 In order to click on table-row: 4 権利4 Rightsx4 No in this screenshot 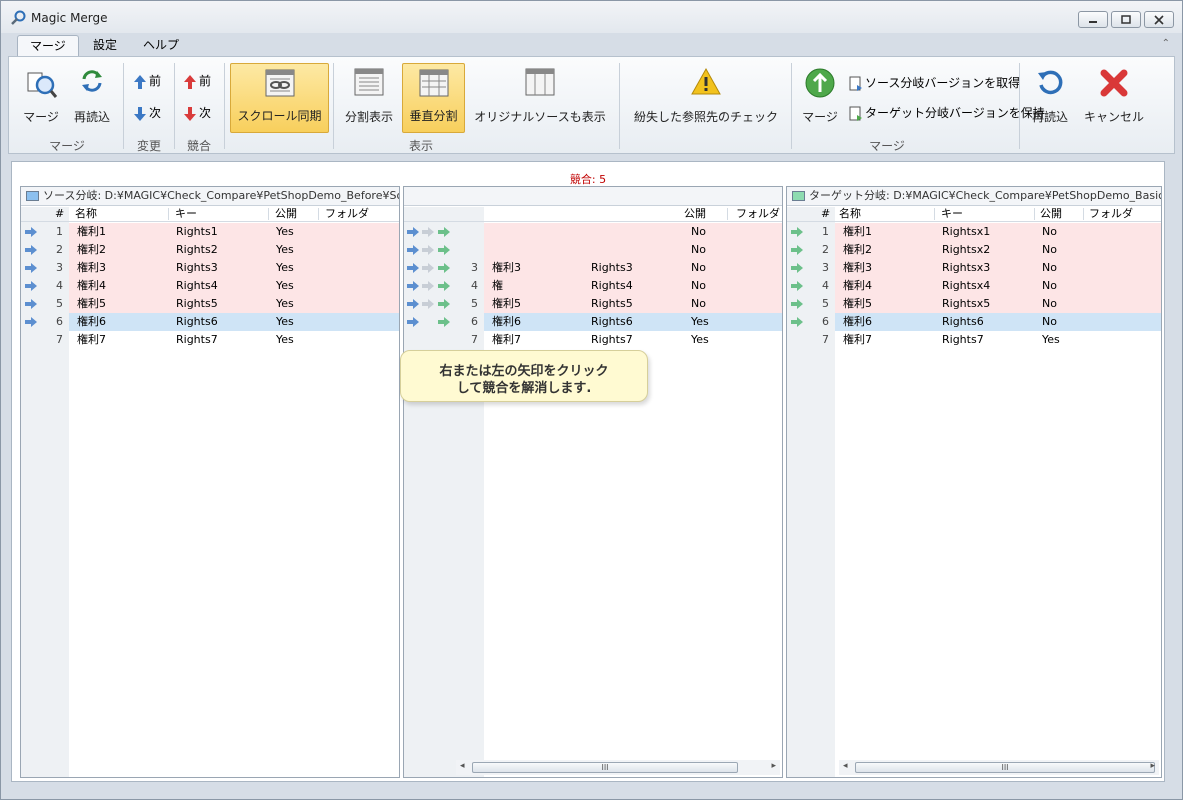, I will do `click(974, 286)`.